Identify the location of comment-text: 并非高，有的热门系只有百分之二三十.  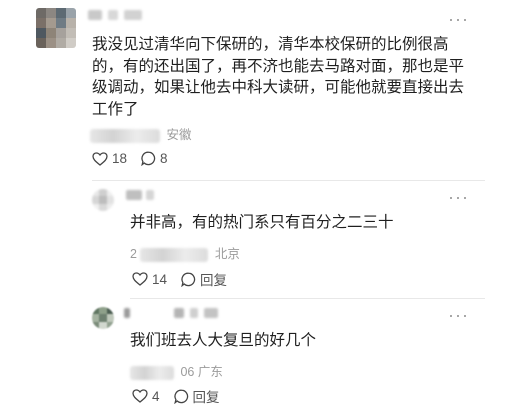
(262, 222).